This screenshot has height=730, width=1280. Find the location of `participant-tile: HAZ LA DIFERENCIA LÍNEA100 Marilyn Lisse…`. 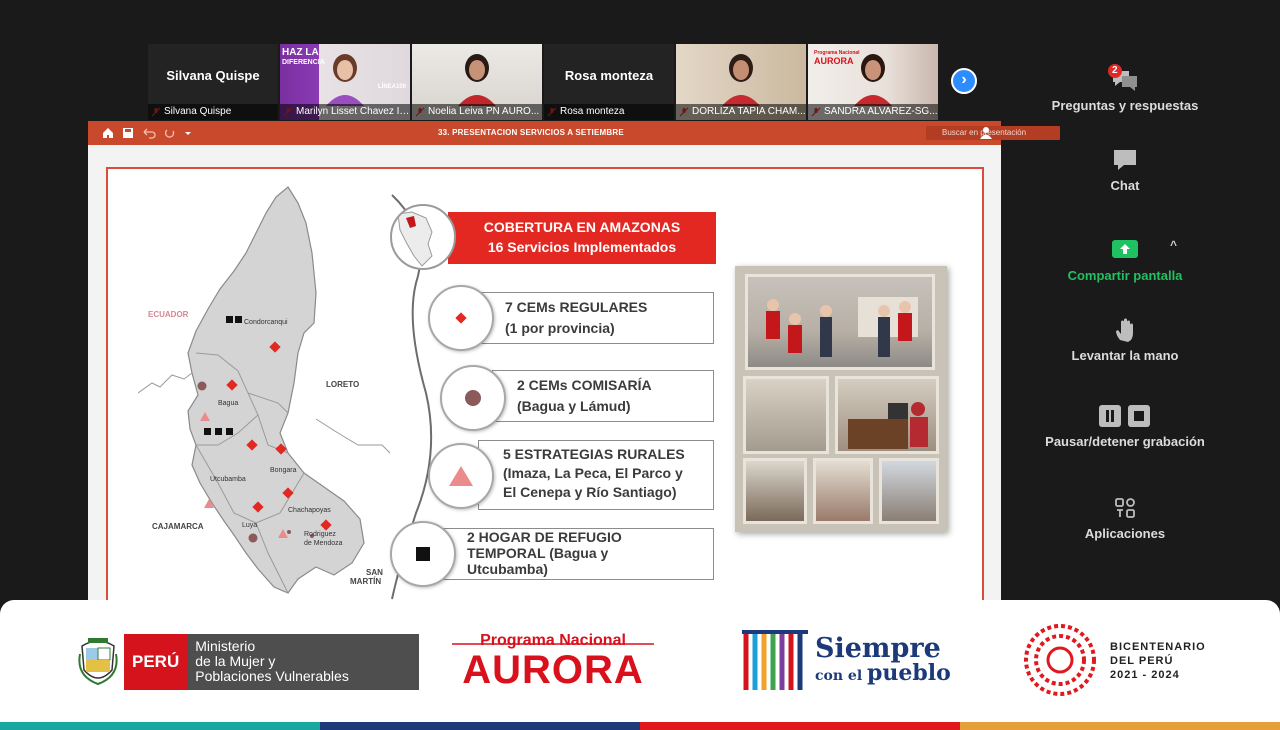

participant-tile: HAZ LA DIFERENCIA LÍNEA100 Marilyn Lisse… is located at coordinates (345, 82).